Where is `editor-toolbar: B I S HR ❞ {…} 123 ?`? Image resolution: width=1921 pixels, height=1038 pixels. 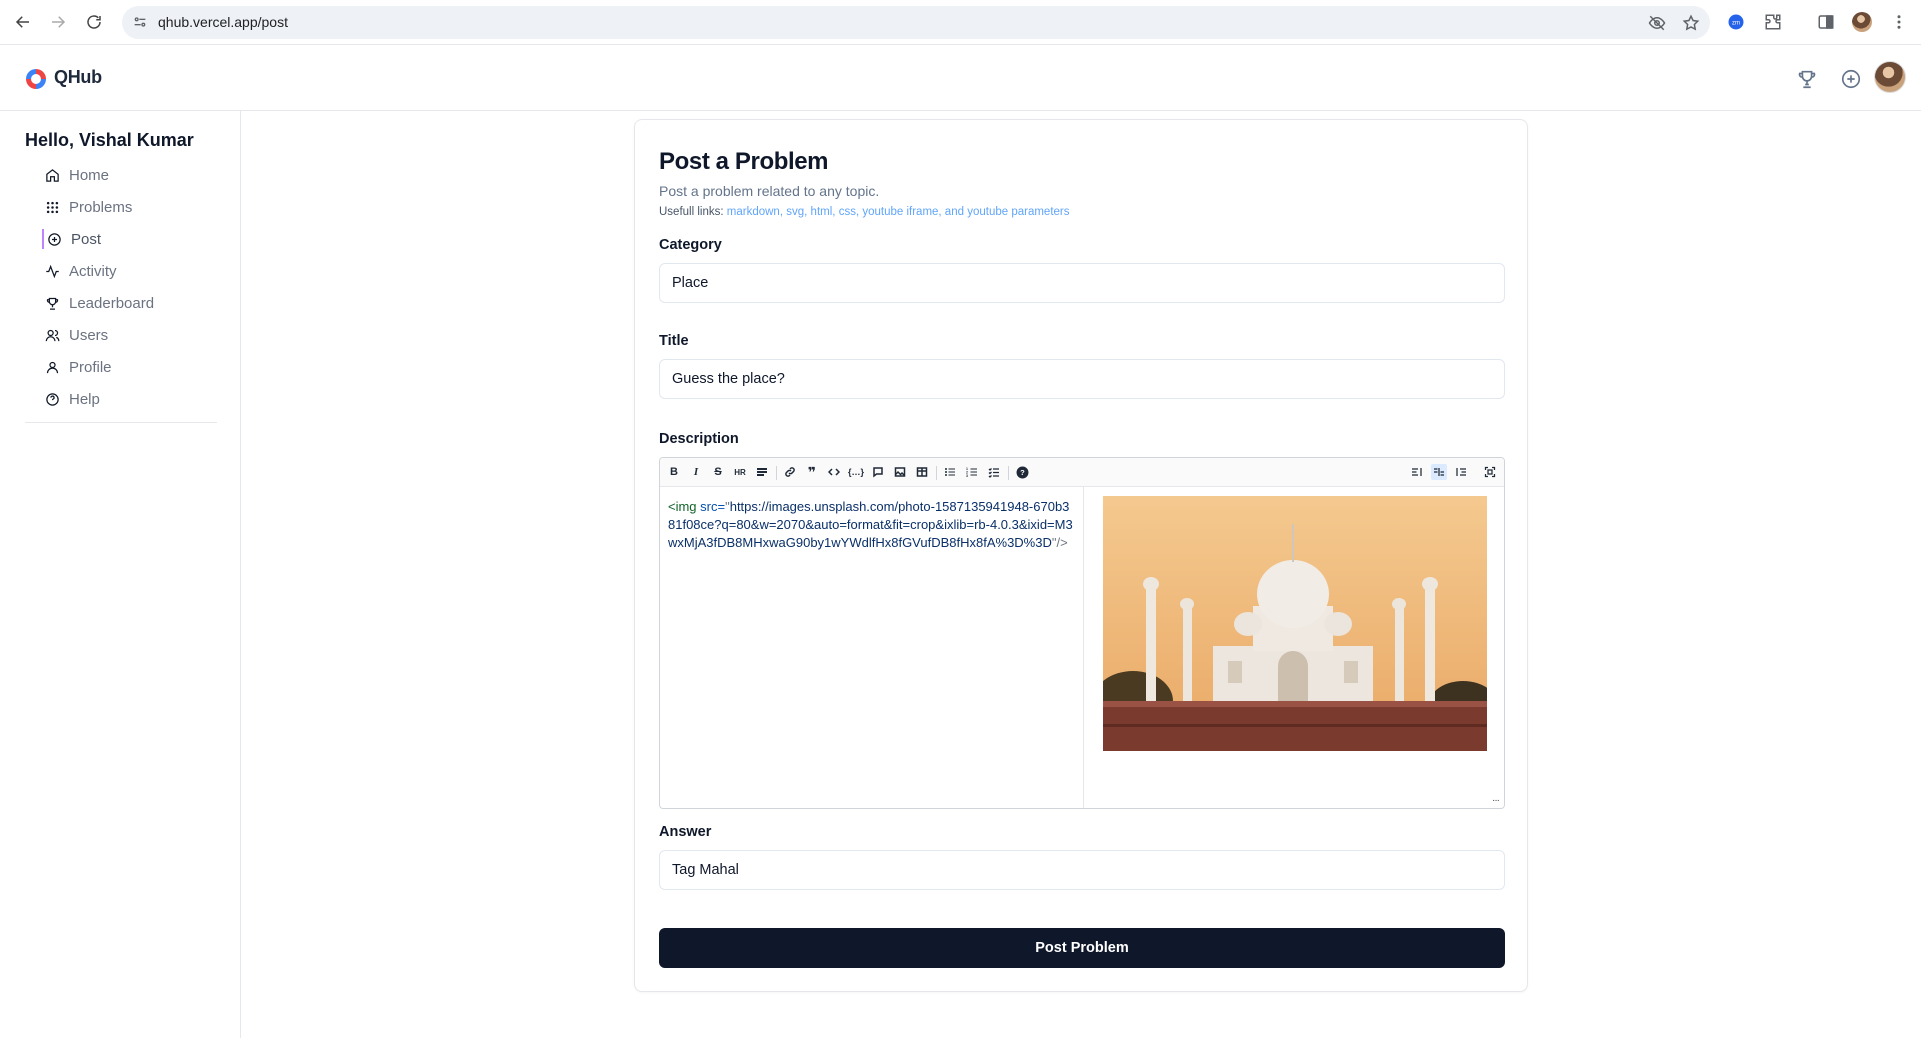
editor-toolbar: B I S HR ❞ {…} 123 ? is located at coordinates (1082, 472).